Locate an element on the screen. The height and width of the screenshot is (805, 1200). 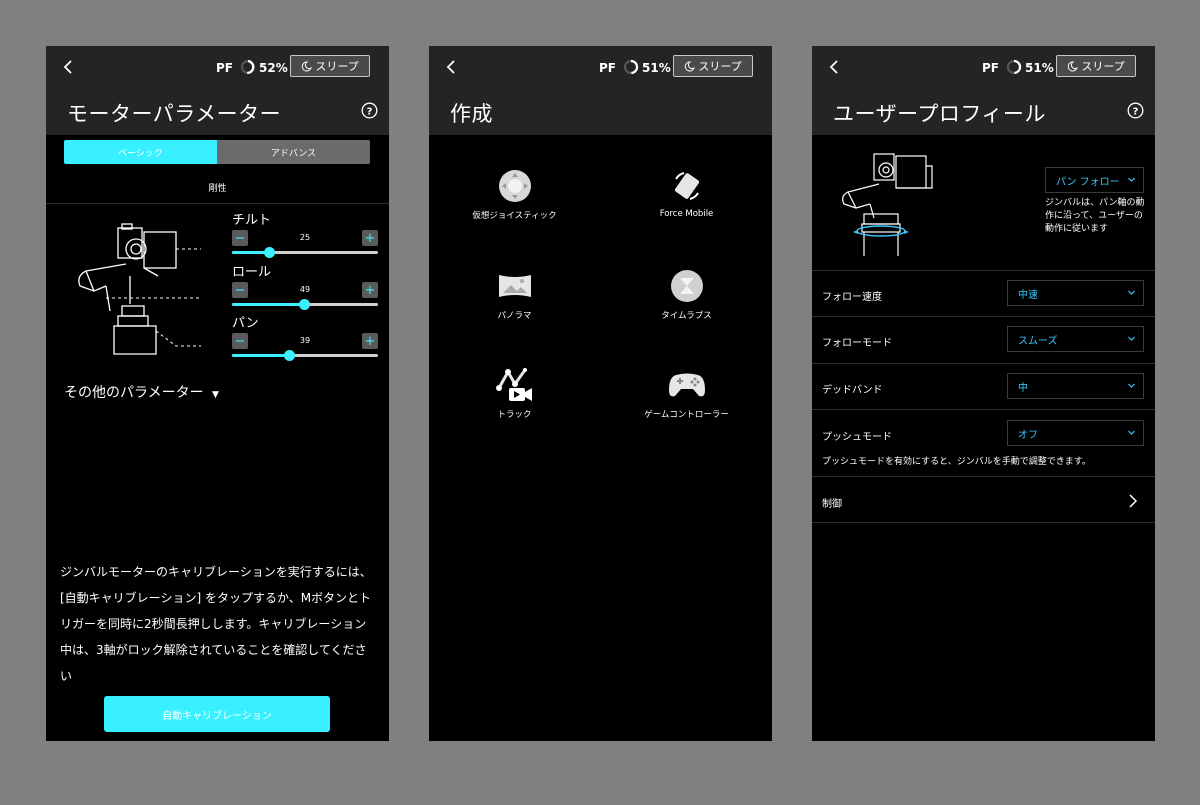
force-mobile-icon is located at coordinates (686, 186).